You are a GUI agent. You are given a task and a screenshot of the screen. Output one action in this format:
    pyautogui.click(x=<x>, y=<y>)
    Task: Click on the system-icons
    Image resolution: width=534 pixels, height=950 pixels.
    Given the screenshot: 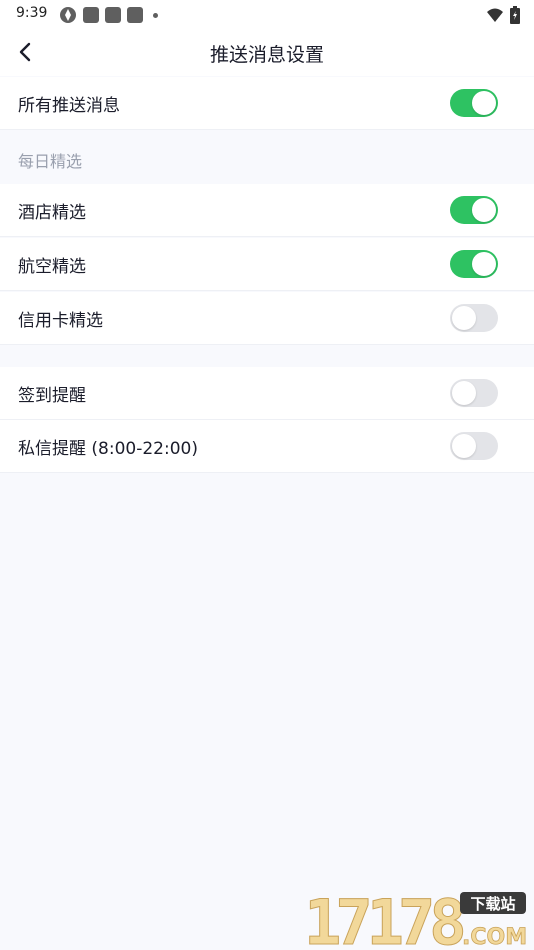 What is the action you would take?
    pyautogui.click(x=503, y=15)
    